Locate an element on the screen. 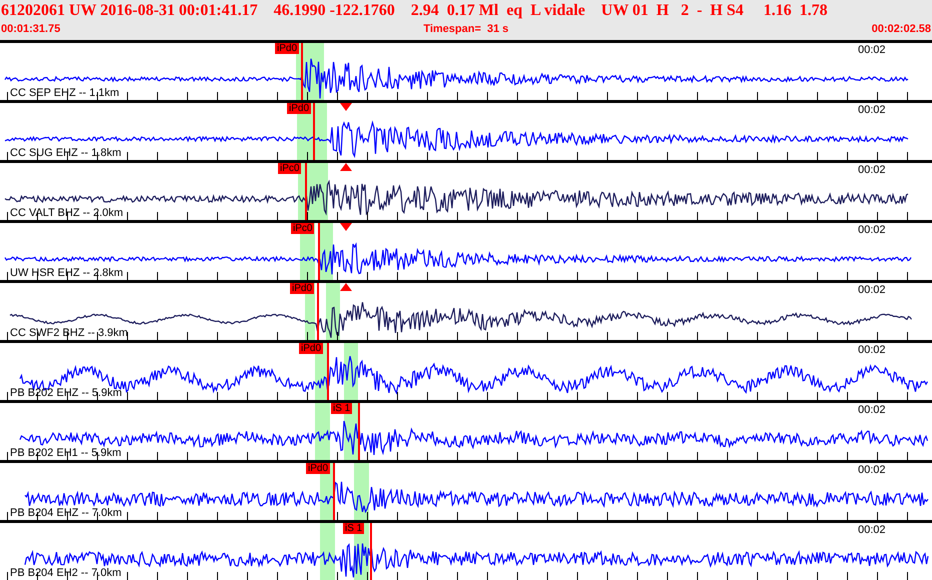 This screenshot has height=580, width=932. station-label: UW HSR EHZ -- 2.8km is located at coordinates (67, 273).